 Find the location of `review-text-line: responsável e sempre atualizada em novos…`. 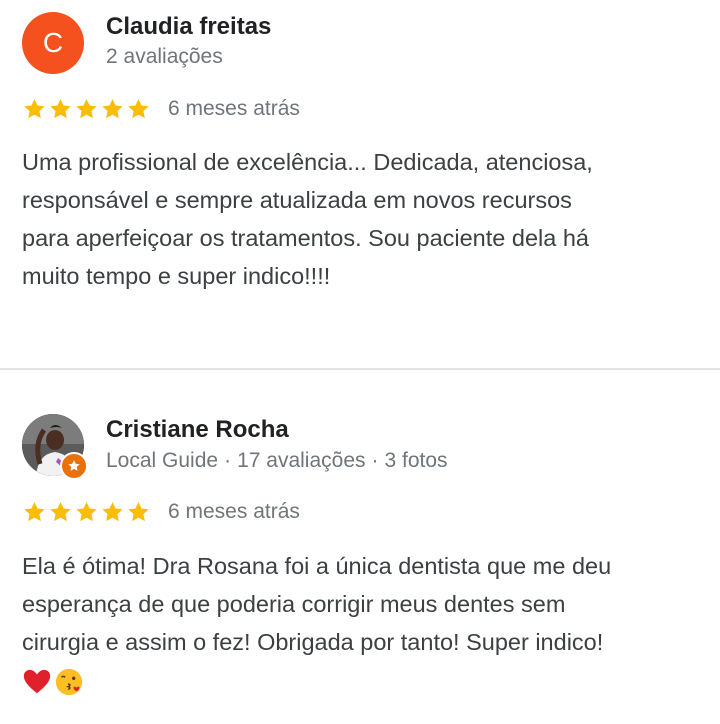

review-text-line: responsável e sempre atualizada em novos… is located at coordinates (297, 200).